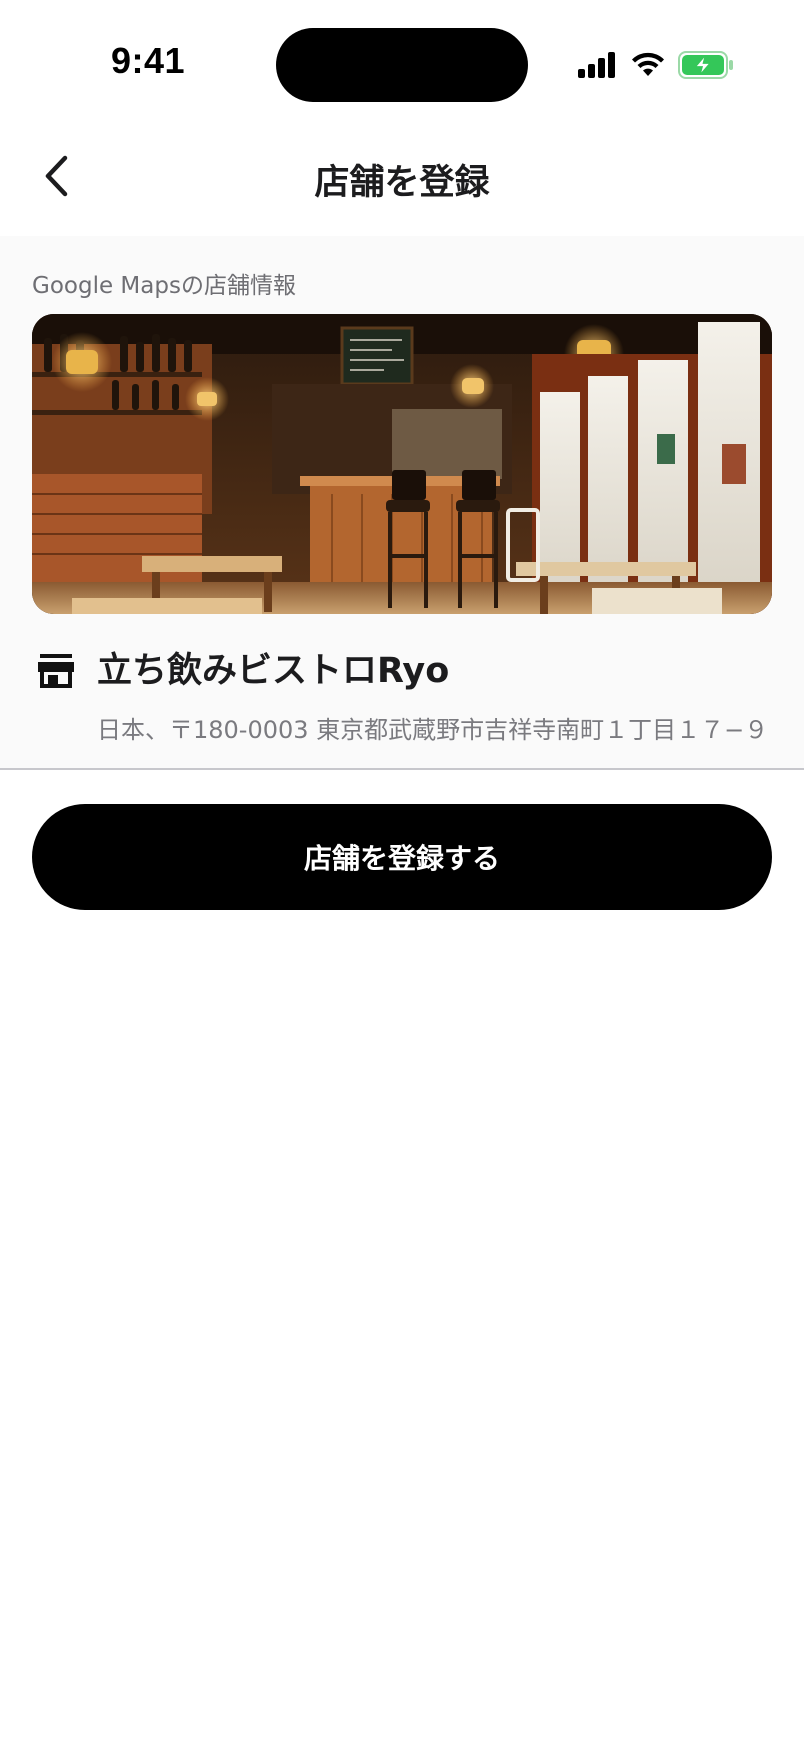 The width and height of the screenshot is (804, 1748). I want to click on storefront-icon, so click(56, 671).